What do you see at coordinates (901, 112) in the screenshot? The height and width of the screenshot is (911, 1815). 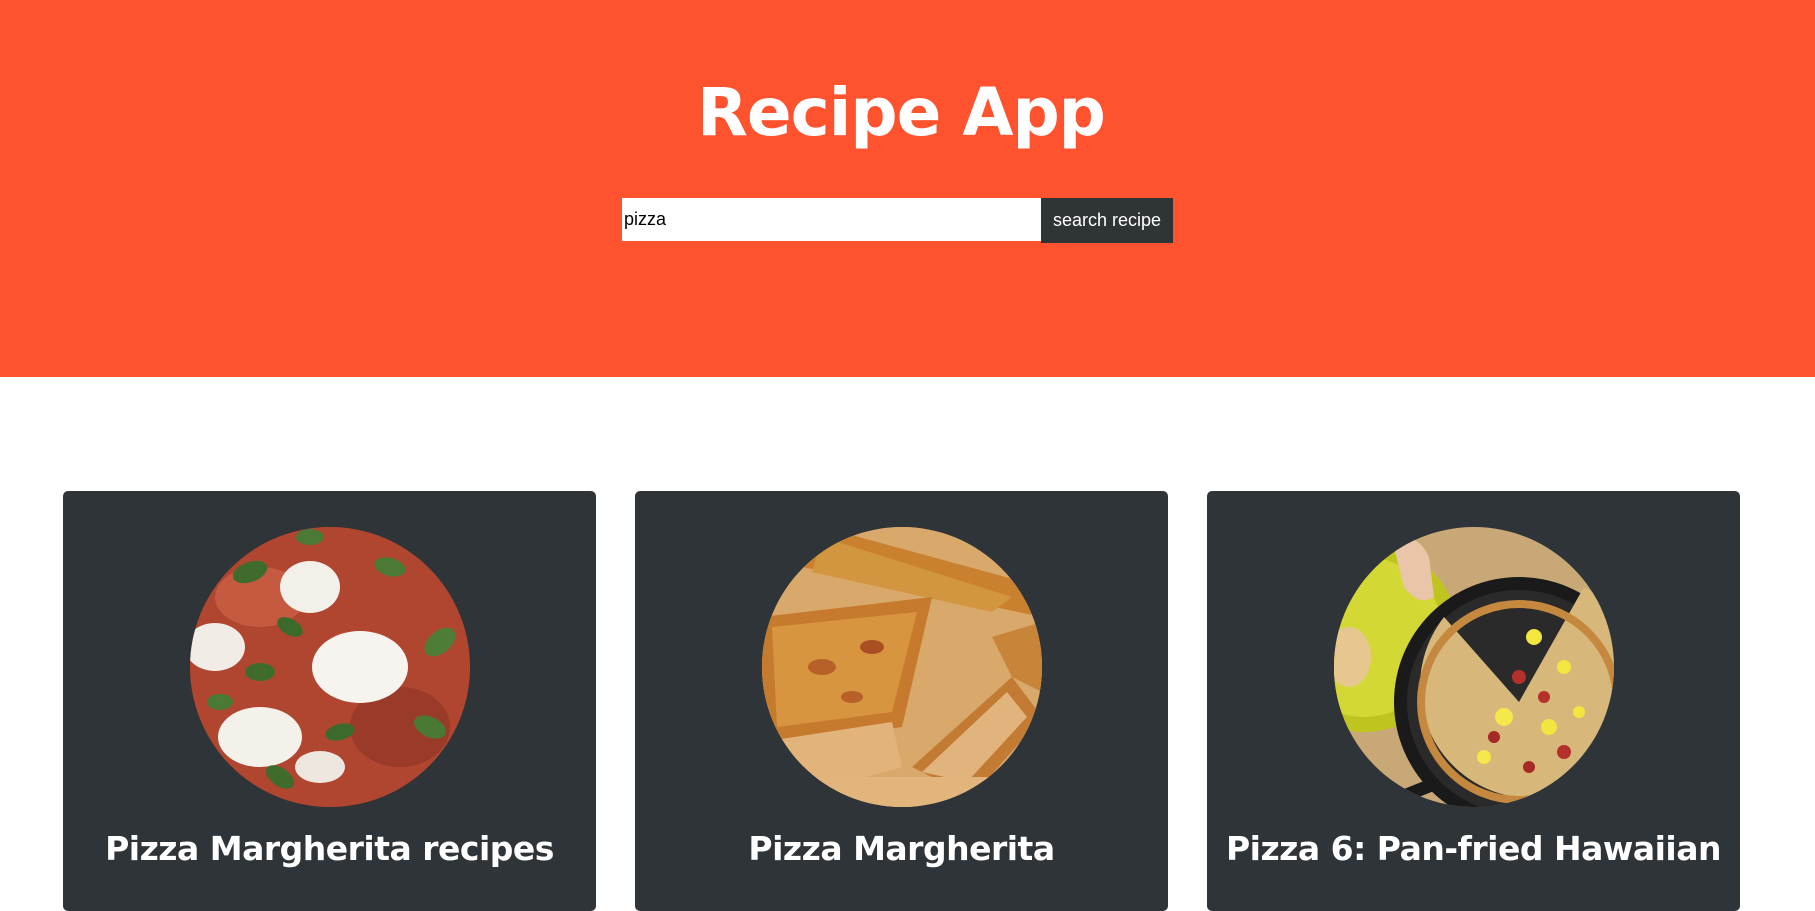 I see `app-title: Recipe App` at bounding box center [901, 112].